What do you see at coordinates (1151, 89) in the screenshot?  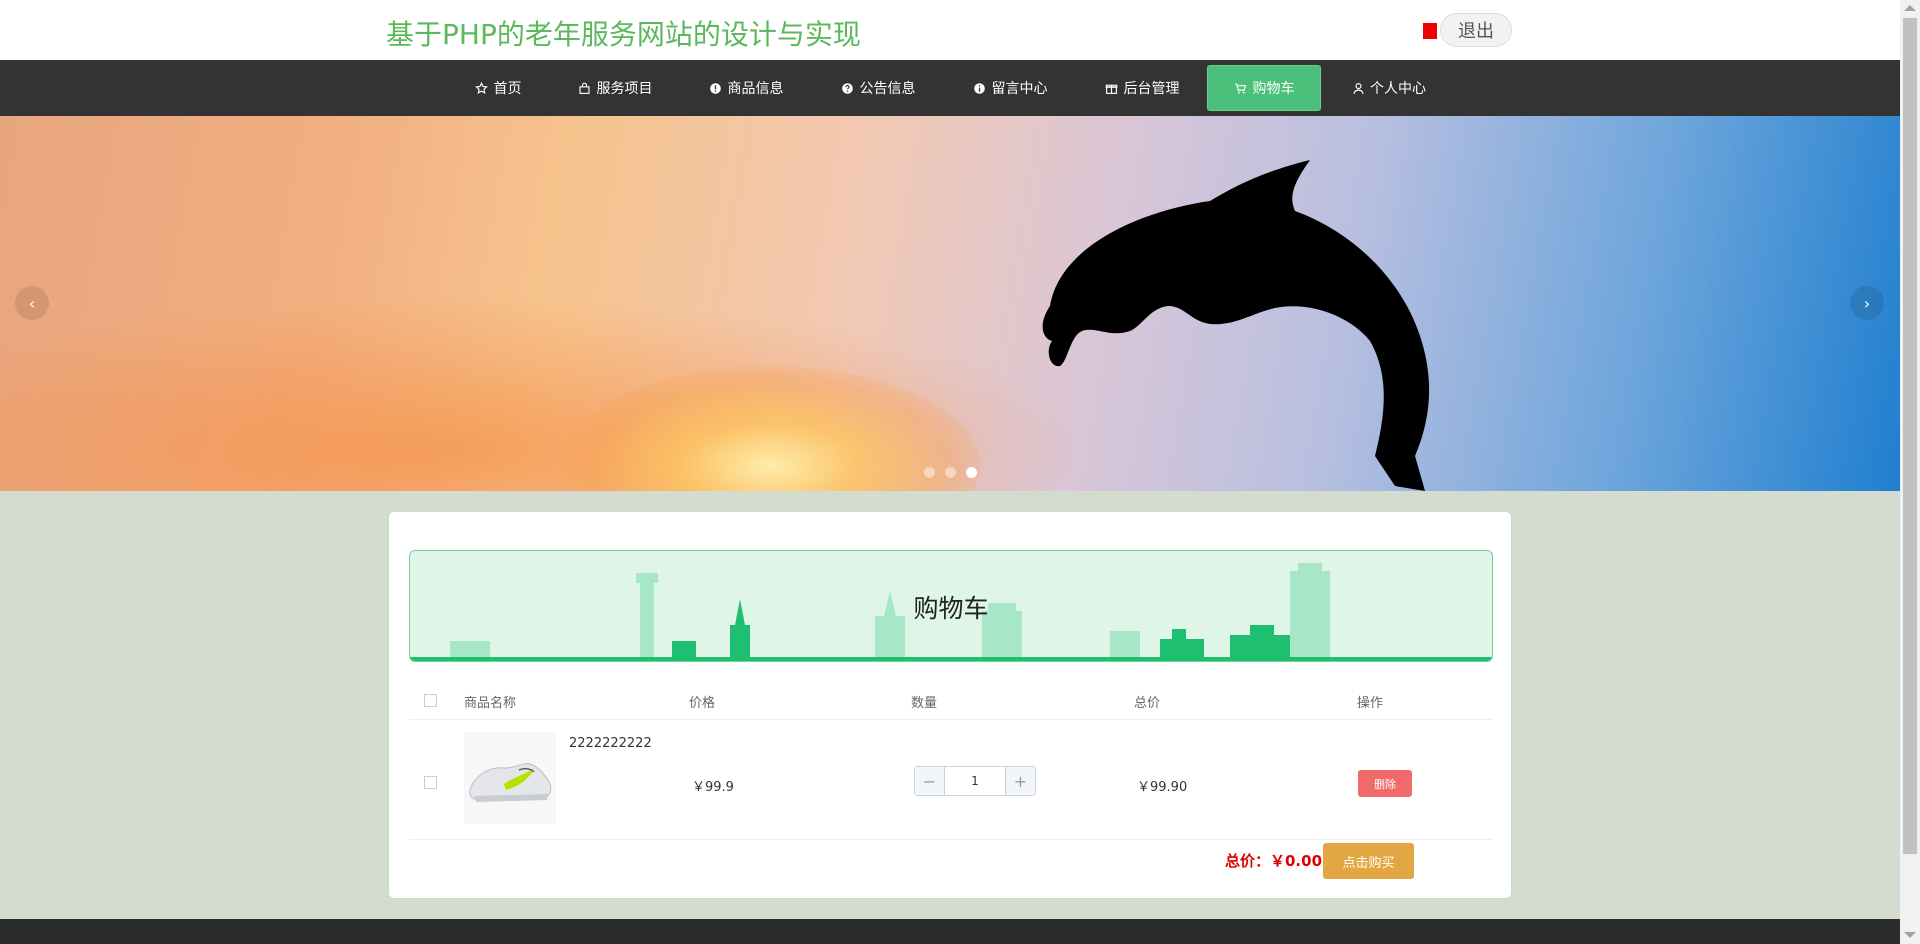 I see `nav-label: 后台管理` at bounding box center [1151, 89].